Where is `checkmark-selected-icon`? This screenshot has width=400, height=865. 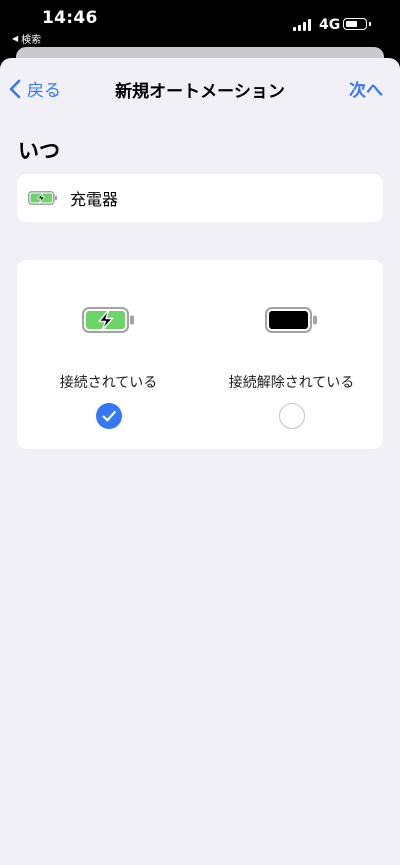 checkmark-selected-icon is located at coordinates (108, 416).